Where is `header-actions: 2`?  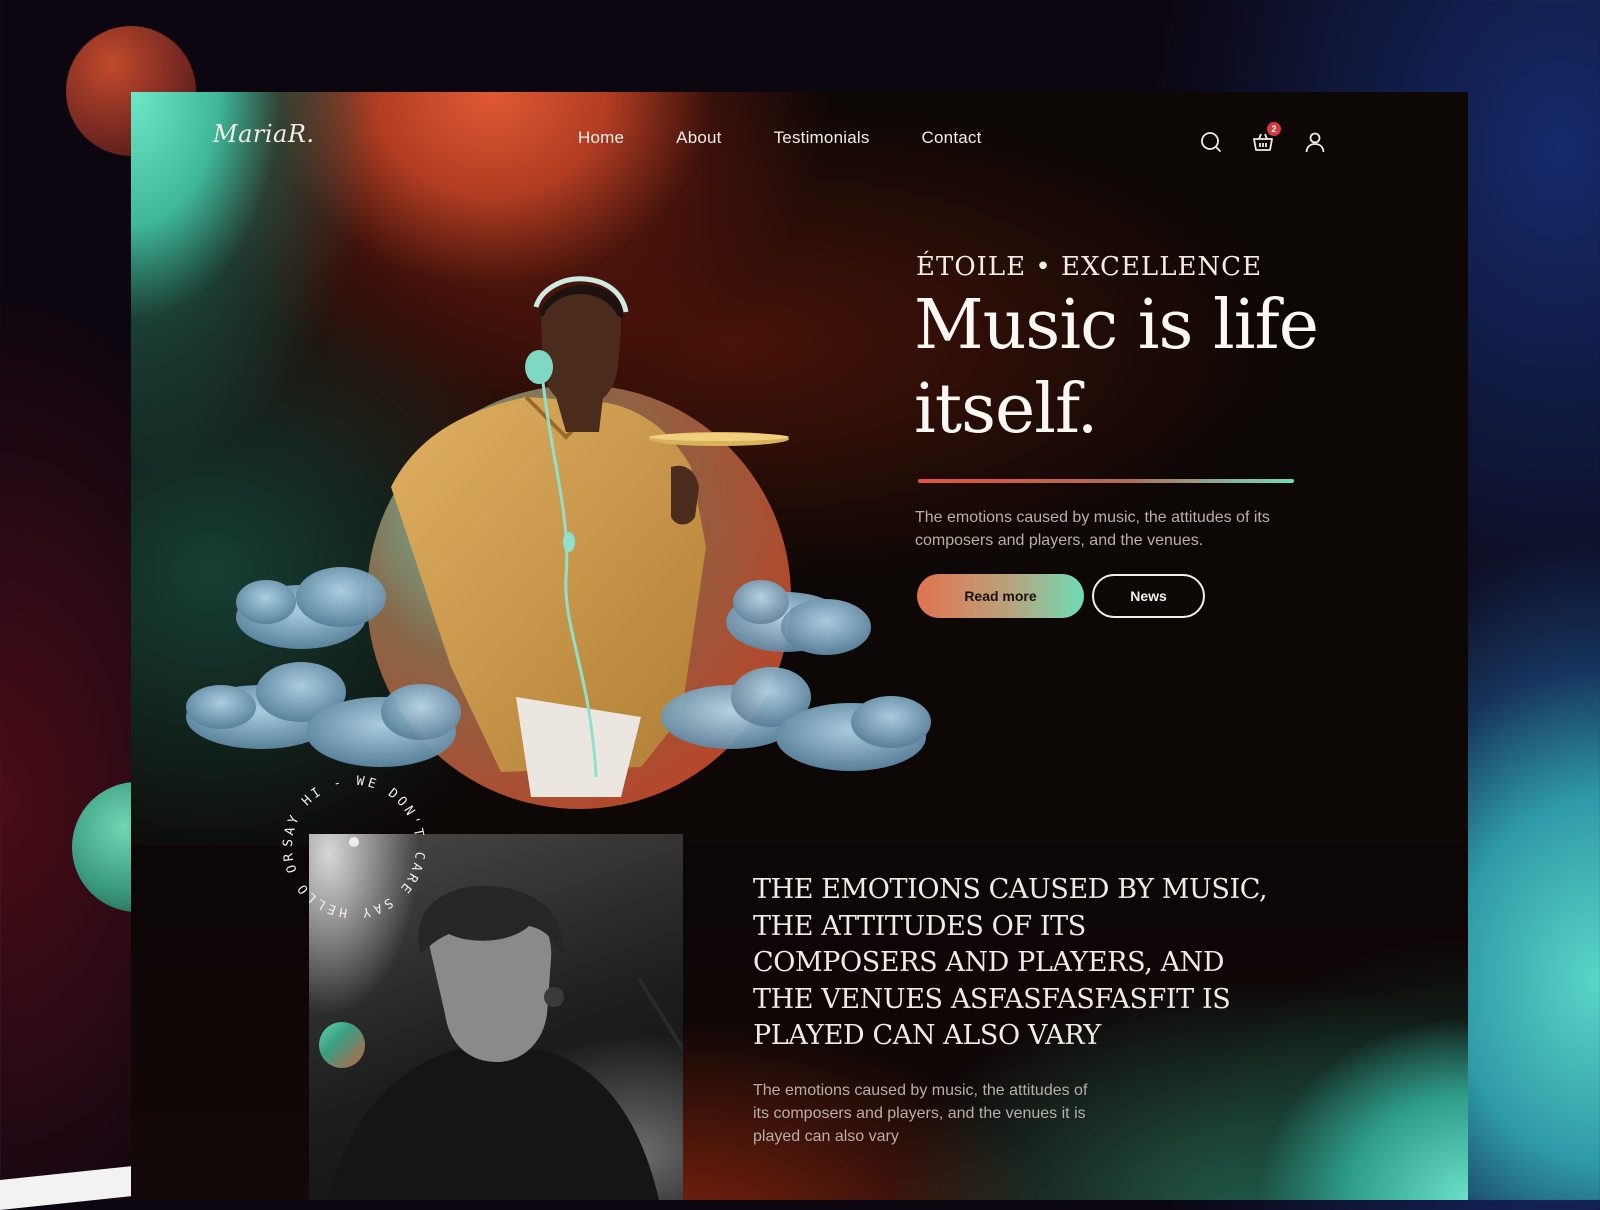 header-actions: 2 is located at coordinates (1263, 138).